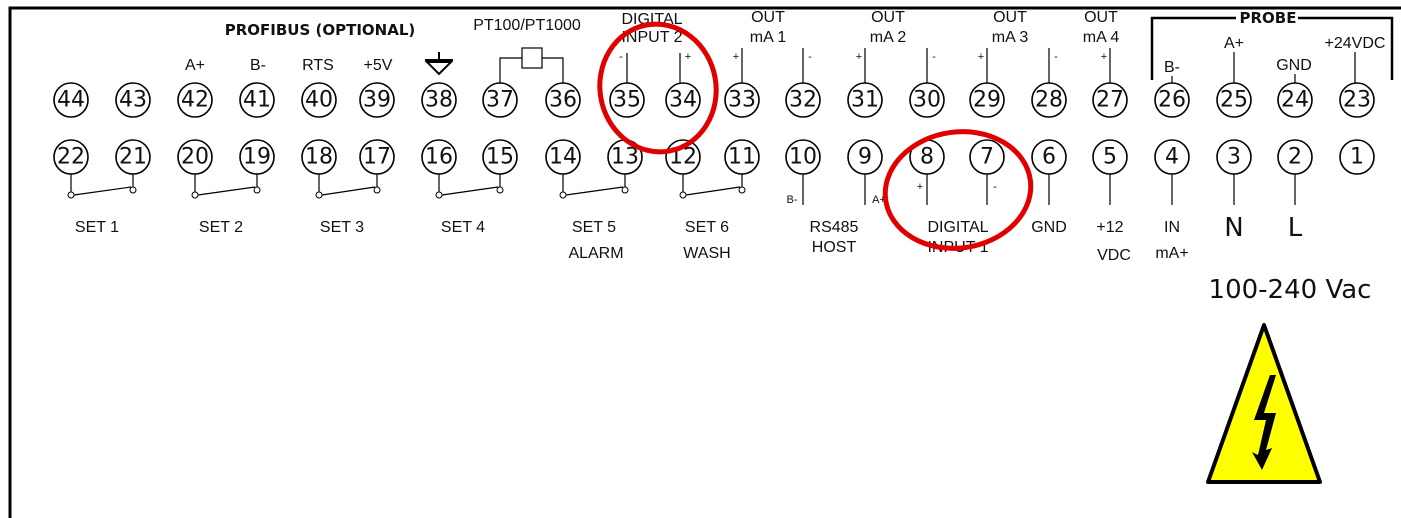  I want to click on out-ma2-label-line2: mA 2, so click(888, 37).